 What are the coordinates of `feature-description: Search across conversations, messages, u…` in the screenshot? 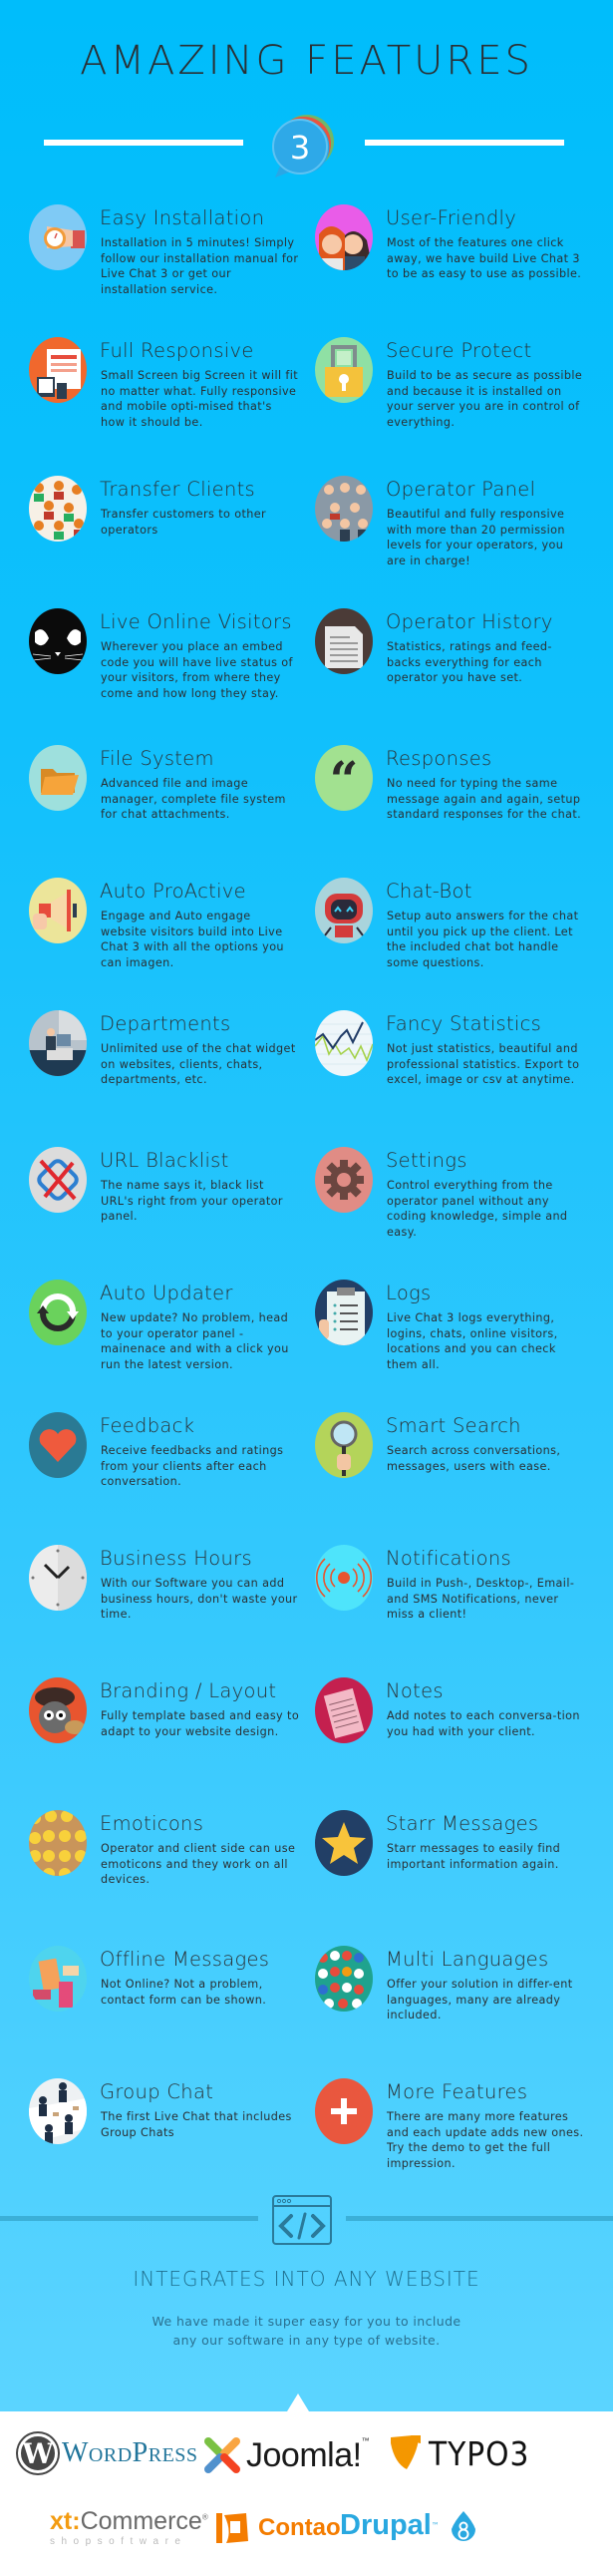 It's located at (474, 1459).